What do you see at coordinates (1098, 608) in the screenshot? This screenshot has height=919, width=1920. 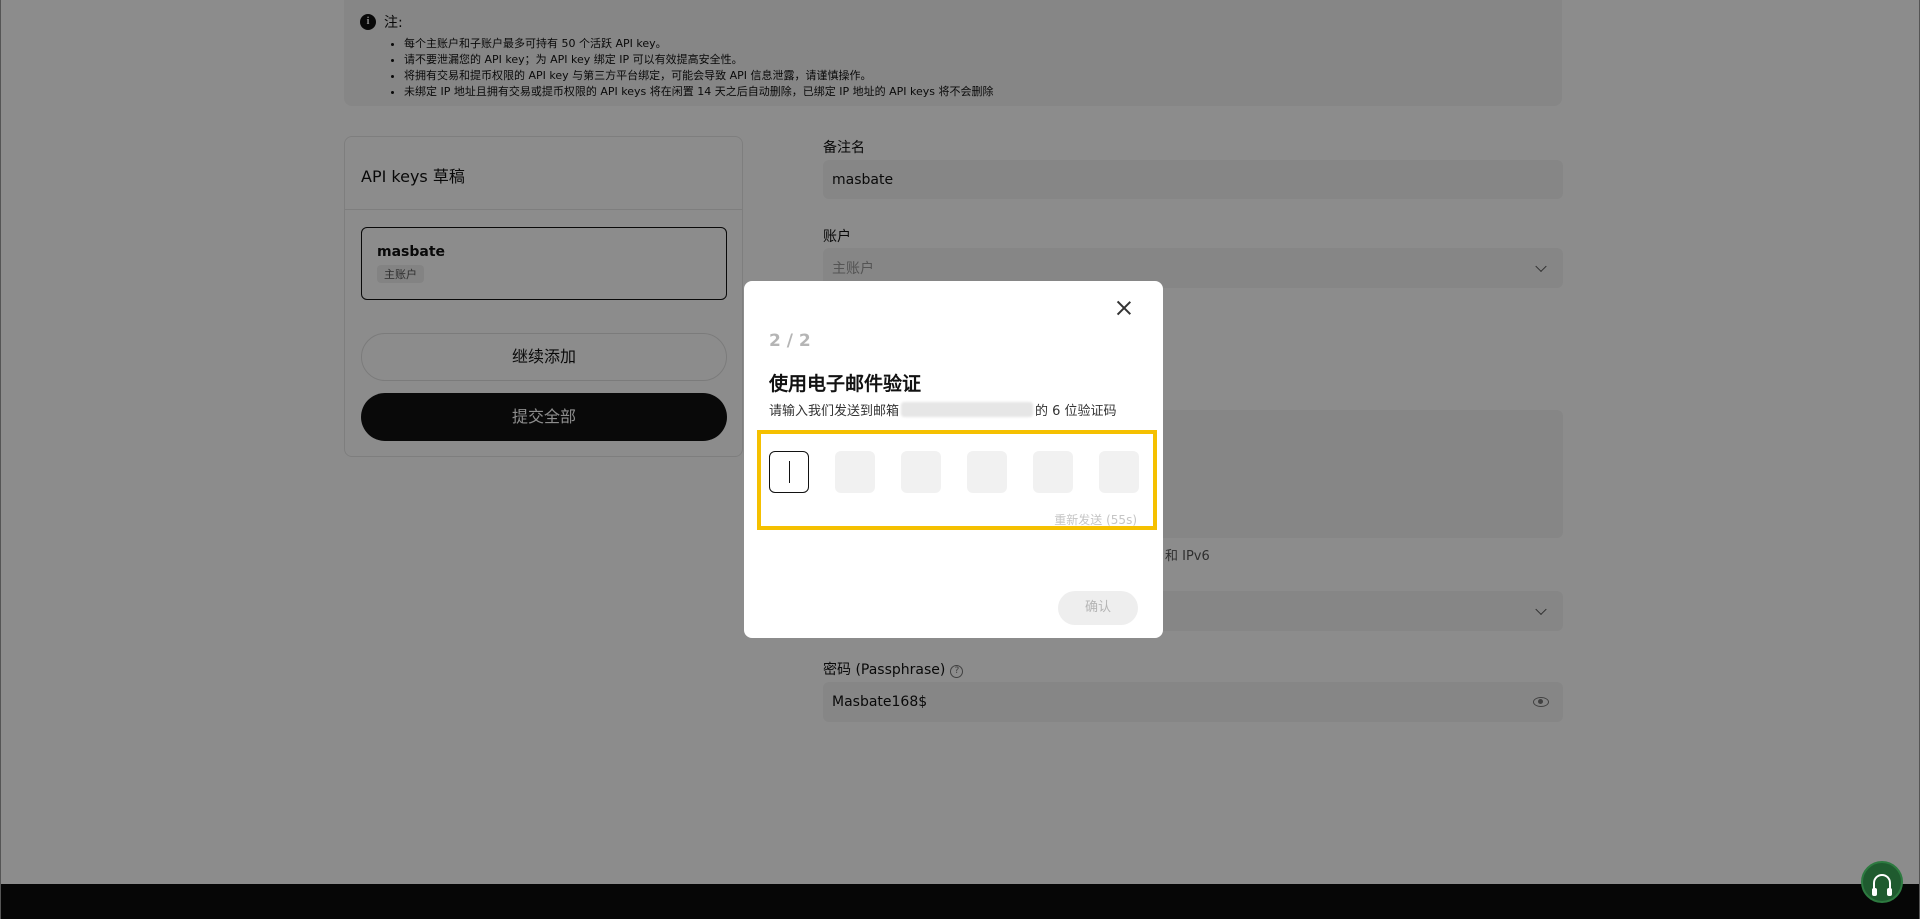 I see `confirm-button: 确认` at bounding box center [1098, 608].